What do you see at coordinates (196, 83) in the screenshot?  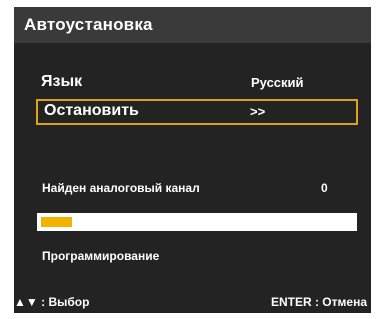 I see `language-row: Язык Русский` at bounding box center [196, 83].